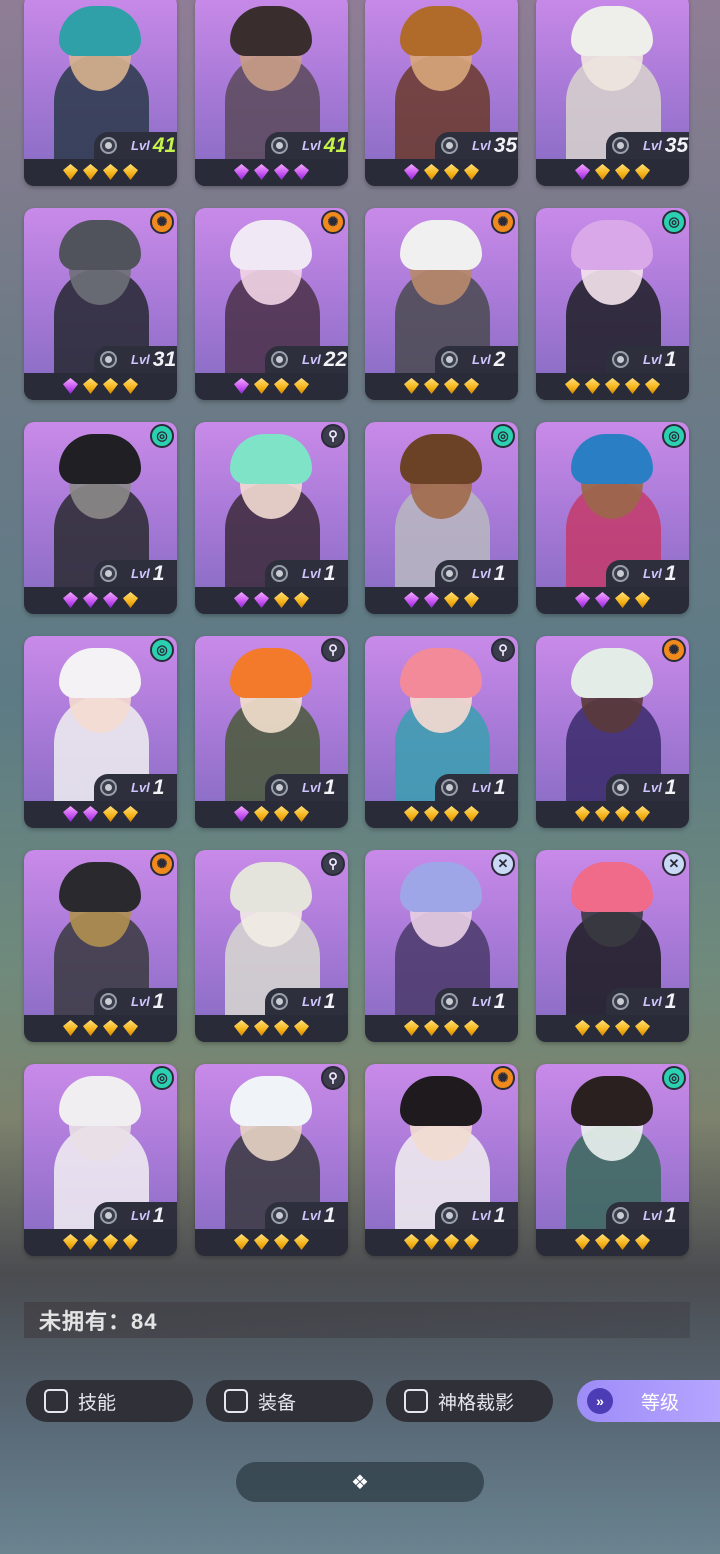 This screenshot has height=1554, width=720. I want to click on filter-skill: 技能, so click(109, 1401).